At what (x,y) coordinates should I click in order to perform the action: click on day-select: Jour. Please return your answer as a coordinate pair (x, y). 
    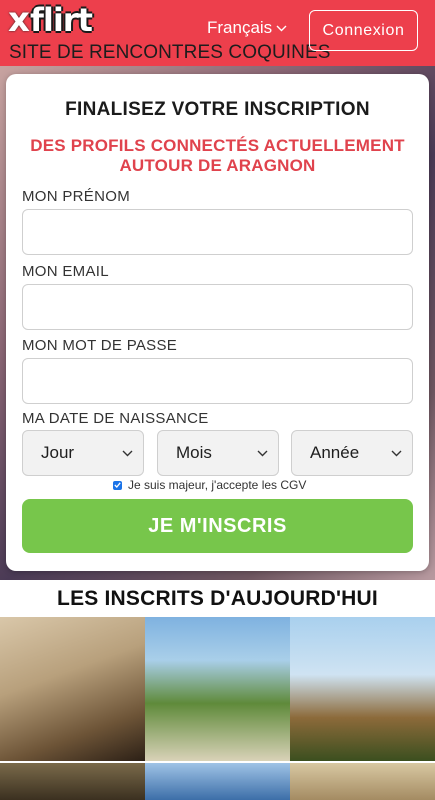
    Looking at the image, I should click on (83, 453).